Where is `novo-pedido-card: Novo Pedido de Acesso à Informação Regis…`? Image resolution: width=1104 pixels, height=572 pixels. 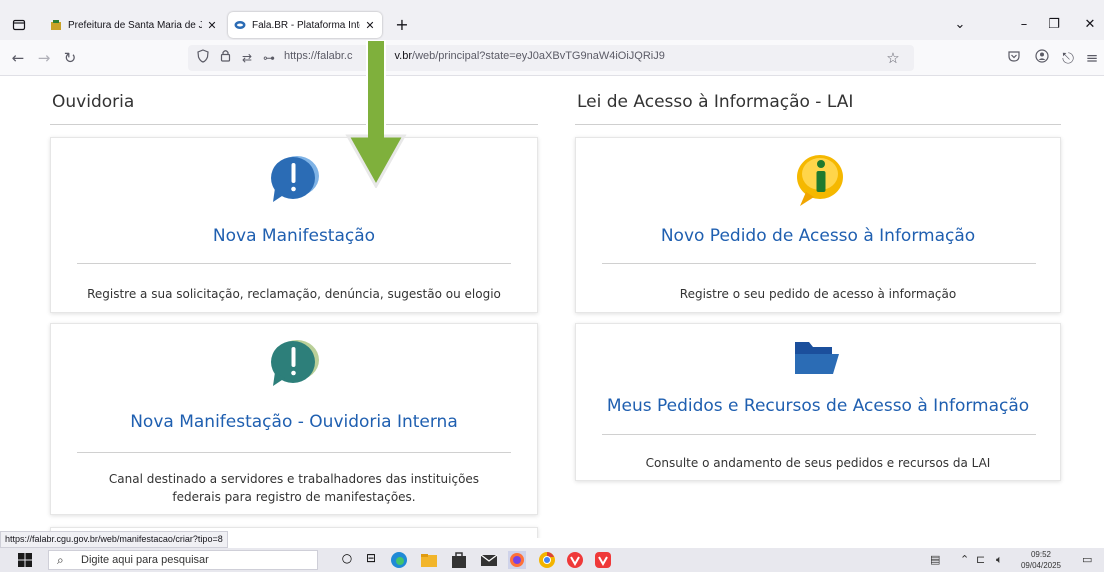
novo-pedido-card: Novo Pedido de Acesso à Informação Regis… is located at coordinates (818, 225).